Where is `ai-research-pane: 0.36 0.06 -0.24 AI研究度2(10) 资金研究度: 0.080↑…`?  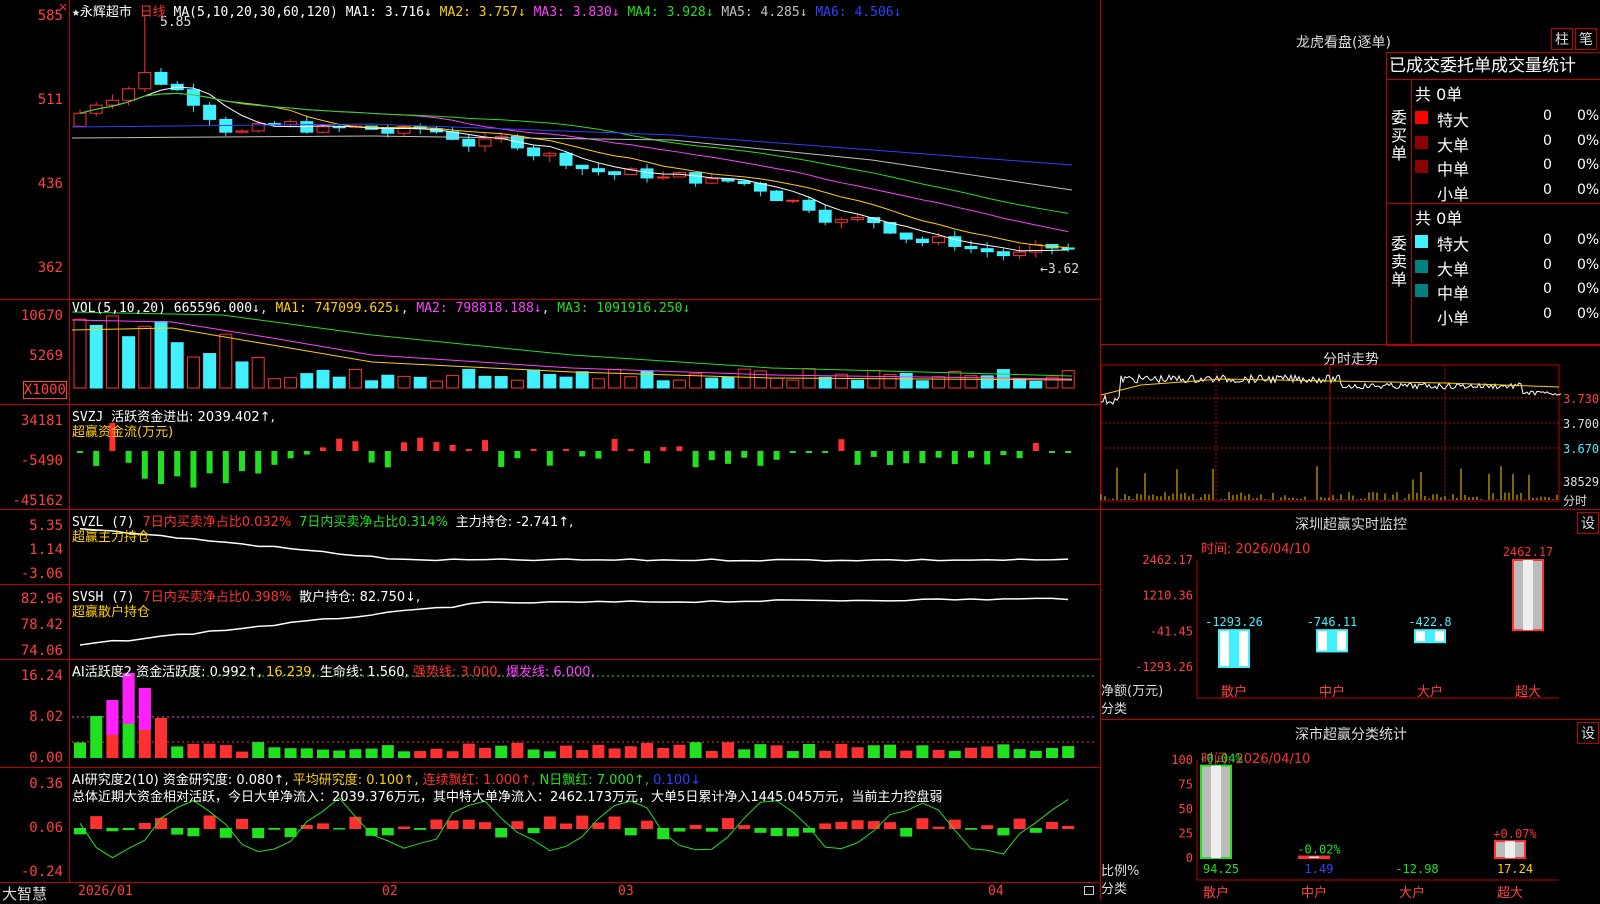 ai-research-pane: 0.36 0.06 -0.24 AI研究度2(10) 资金研究度: 0.080↑… is located at coordinates (550, 825).